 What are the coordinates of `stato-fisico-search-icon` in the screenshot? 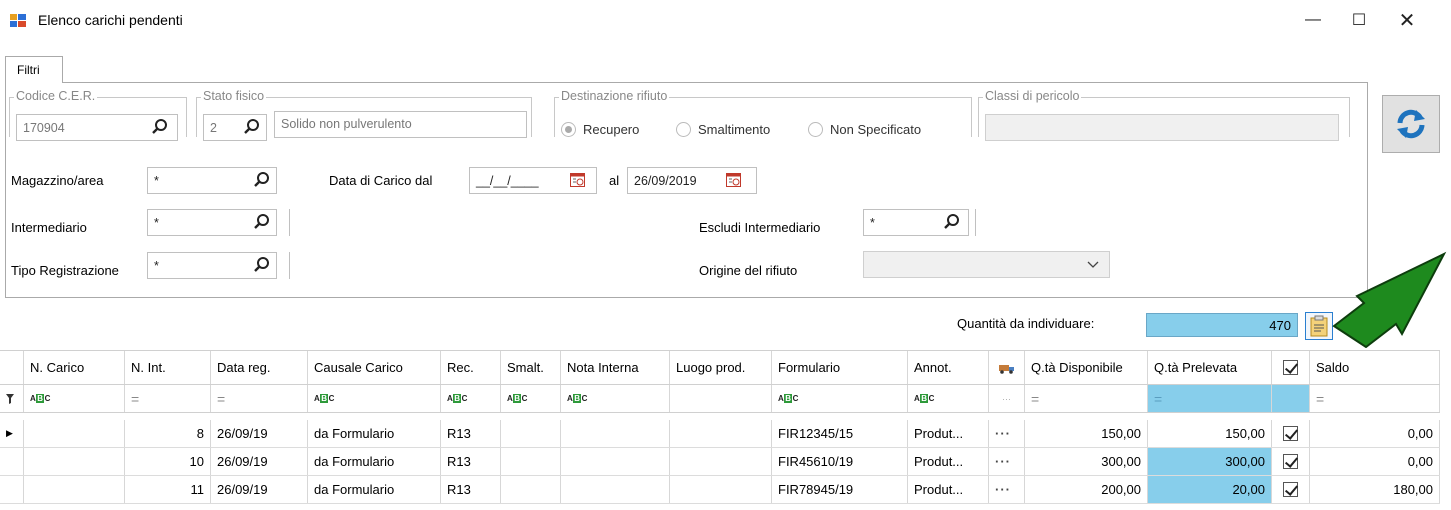 It's located at (252, 127).